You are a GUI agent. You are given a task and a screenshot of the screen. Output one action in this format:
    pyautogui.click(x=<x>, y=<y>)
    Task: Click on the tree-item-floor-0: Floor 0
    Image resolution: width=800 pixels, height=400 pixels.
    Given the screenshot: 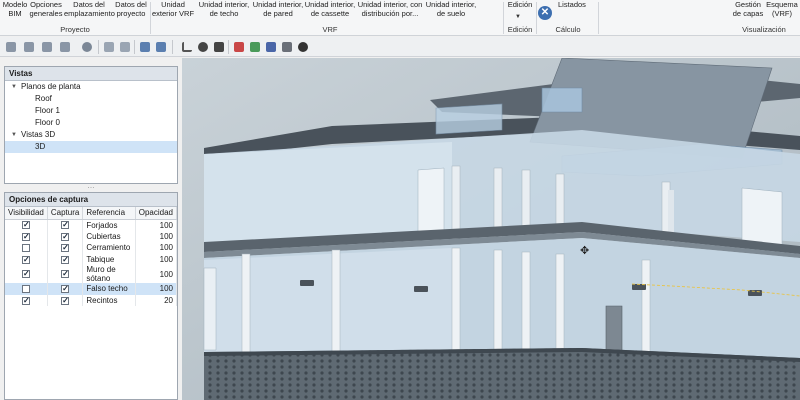 What is the action you would take?
    pyautogui.click(x=91, y=123)
    